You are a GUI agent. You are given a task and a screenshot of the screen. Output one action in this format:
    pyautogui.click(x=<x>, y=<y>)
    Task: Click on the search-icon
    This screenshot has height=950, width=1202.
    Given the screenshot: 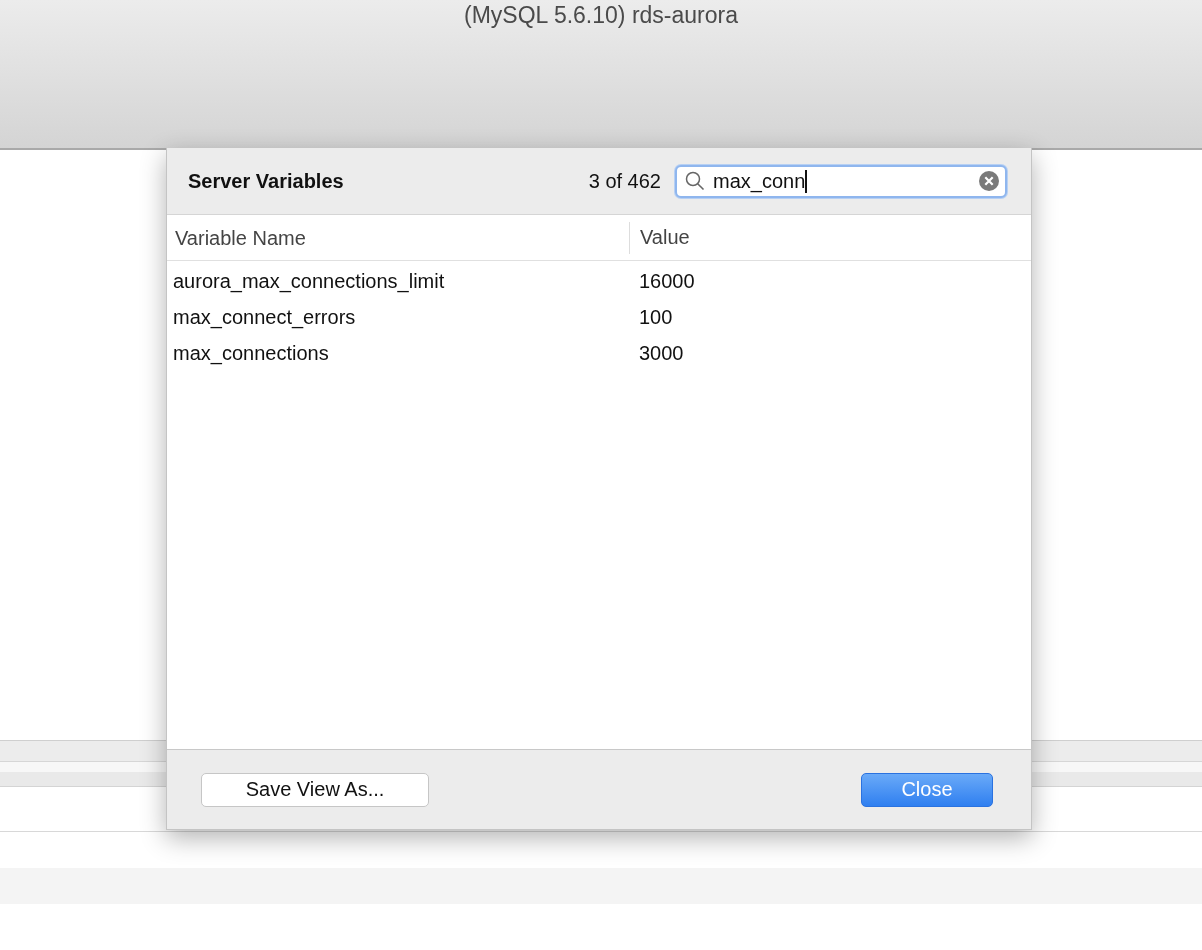 What is the action you would take?
    pyautogui.click(x=695, y=181)
    